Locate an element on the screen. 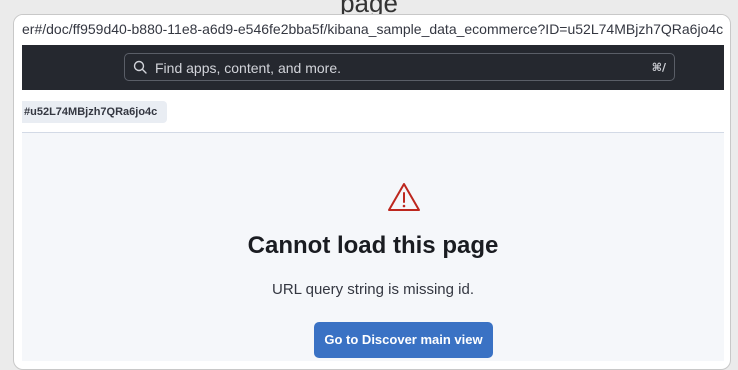 Image resolution: width=738 pixels, height=370 pixels. search-shortcut-hint: ⌘/ is located at coordinates (658, 67).